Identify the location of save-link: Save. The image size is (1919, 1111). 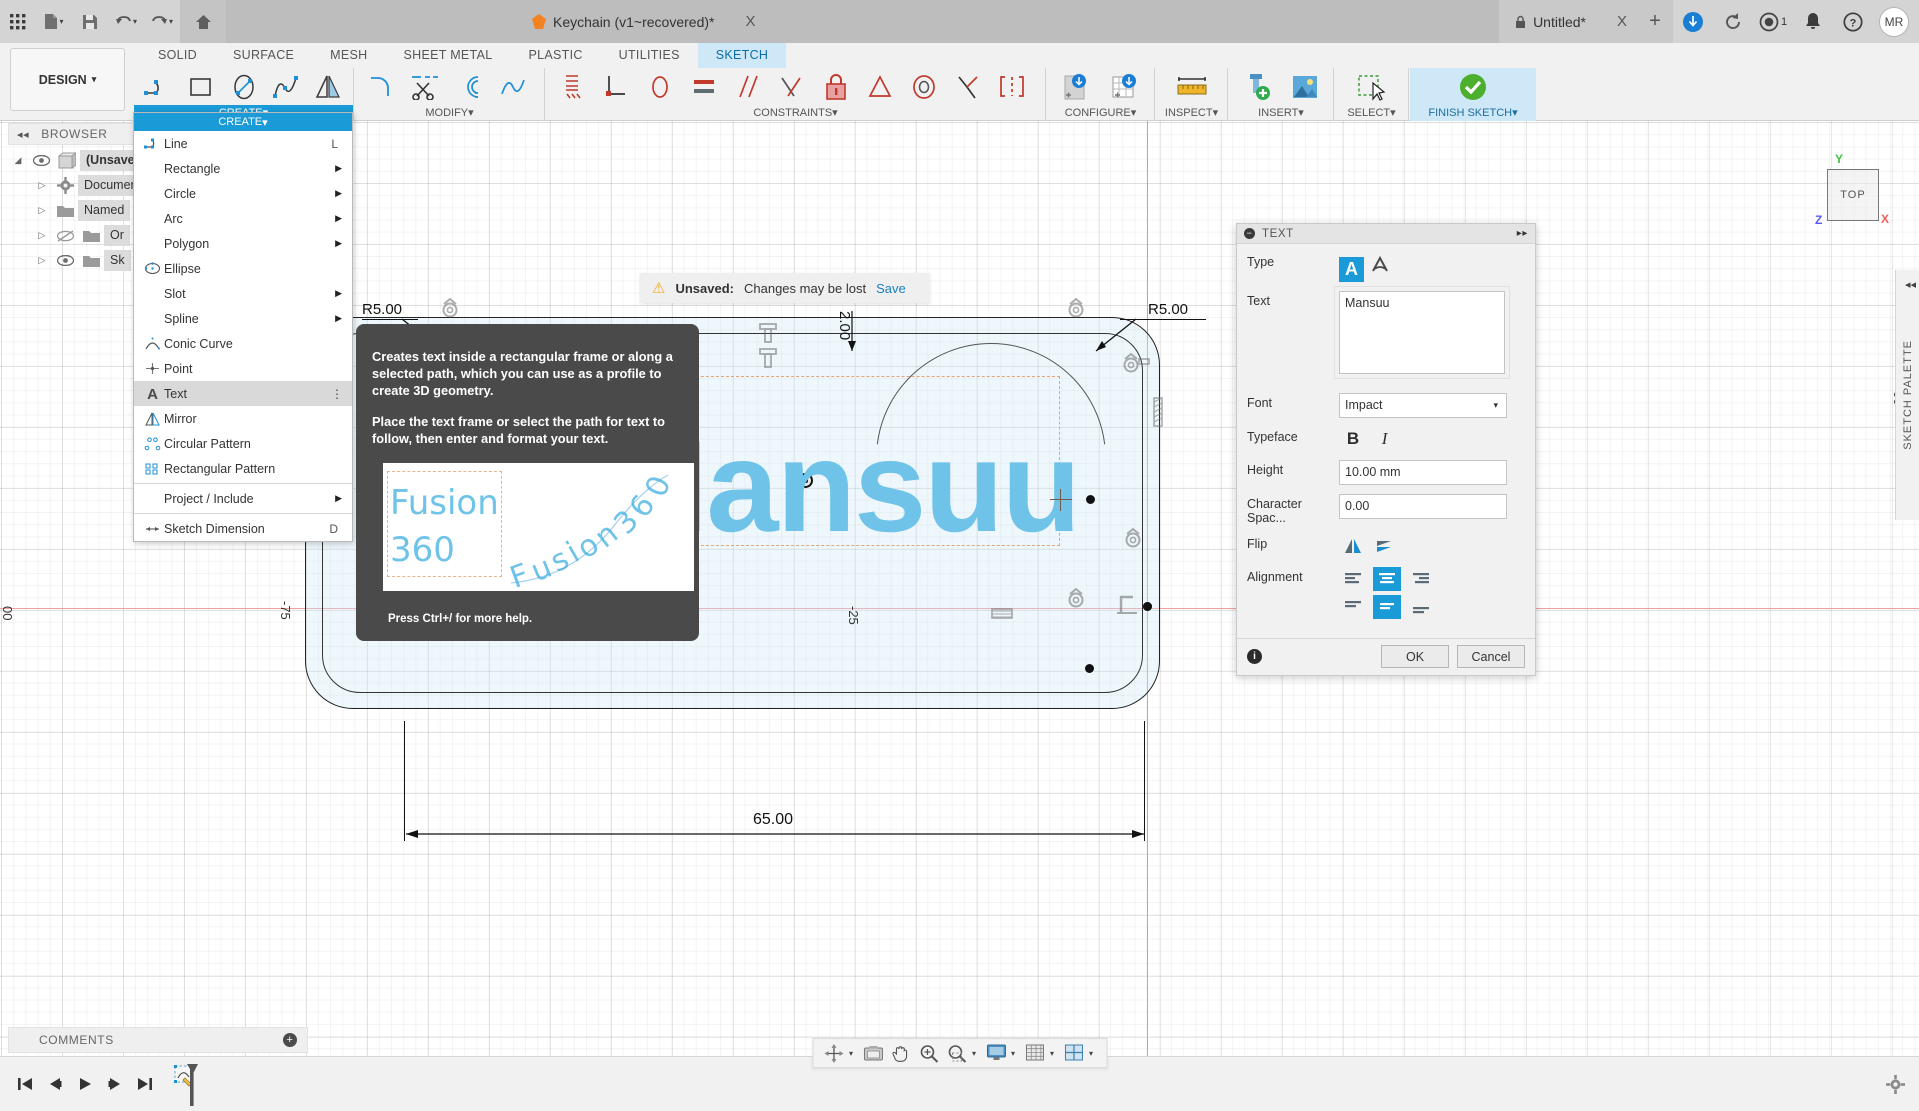
(891, 288).